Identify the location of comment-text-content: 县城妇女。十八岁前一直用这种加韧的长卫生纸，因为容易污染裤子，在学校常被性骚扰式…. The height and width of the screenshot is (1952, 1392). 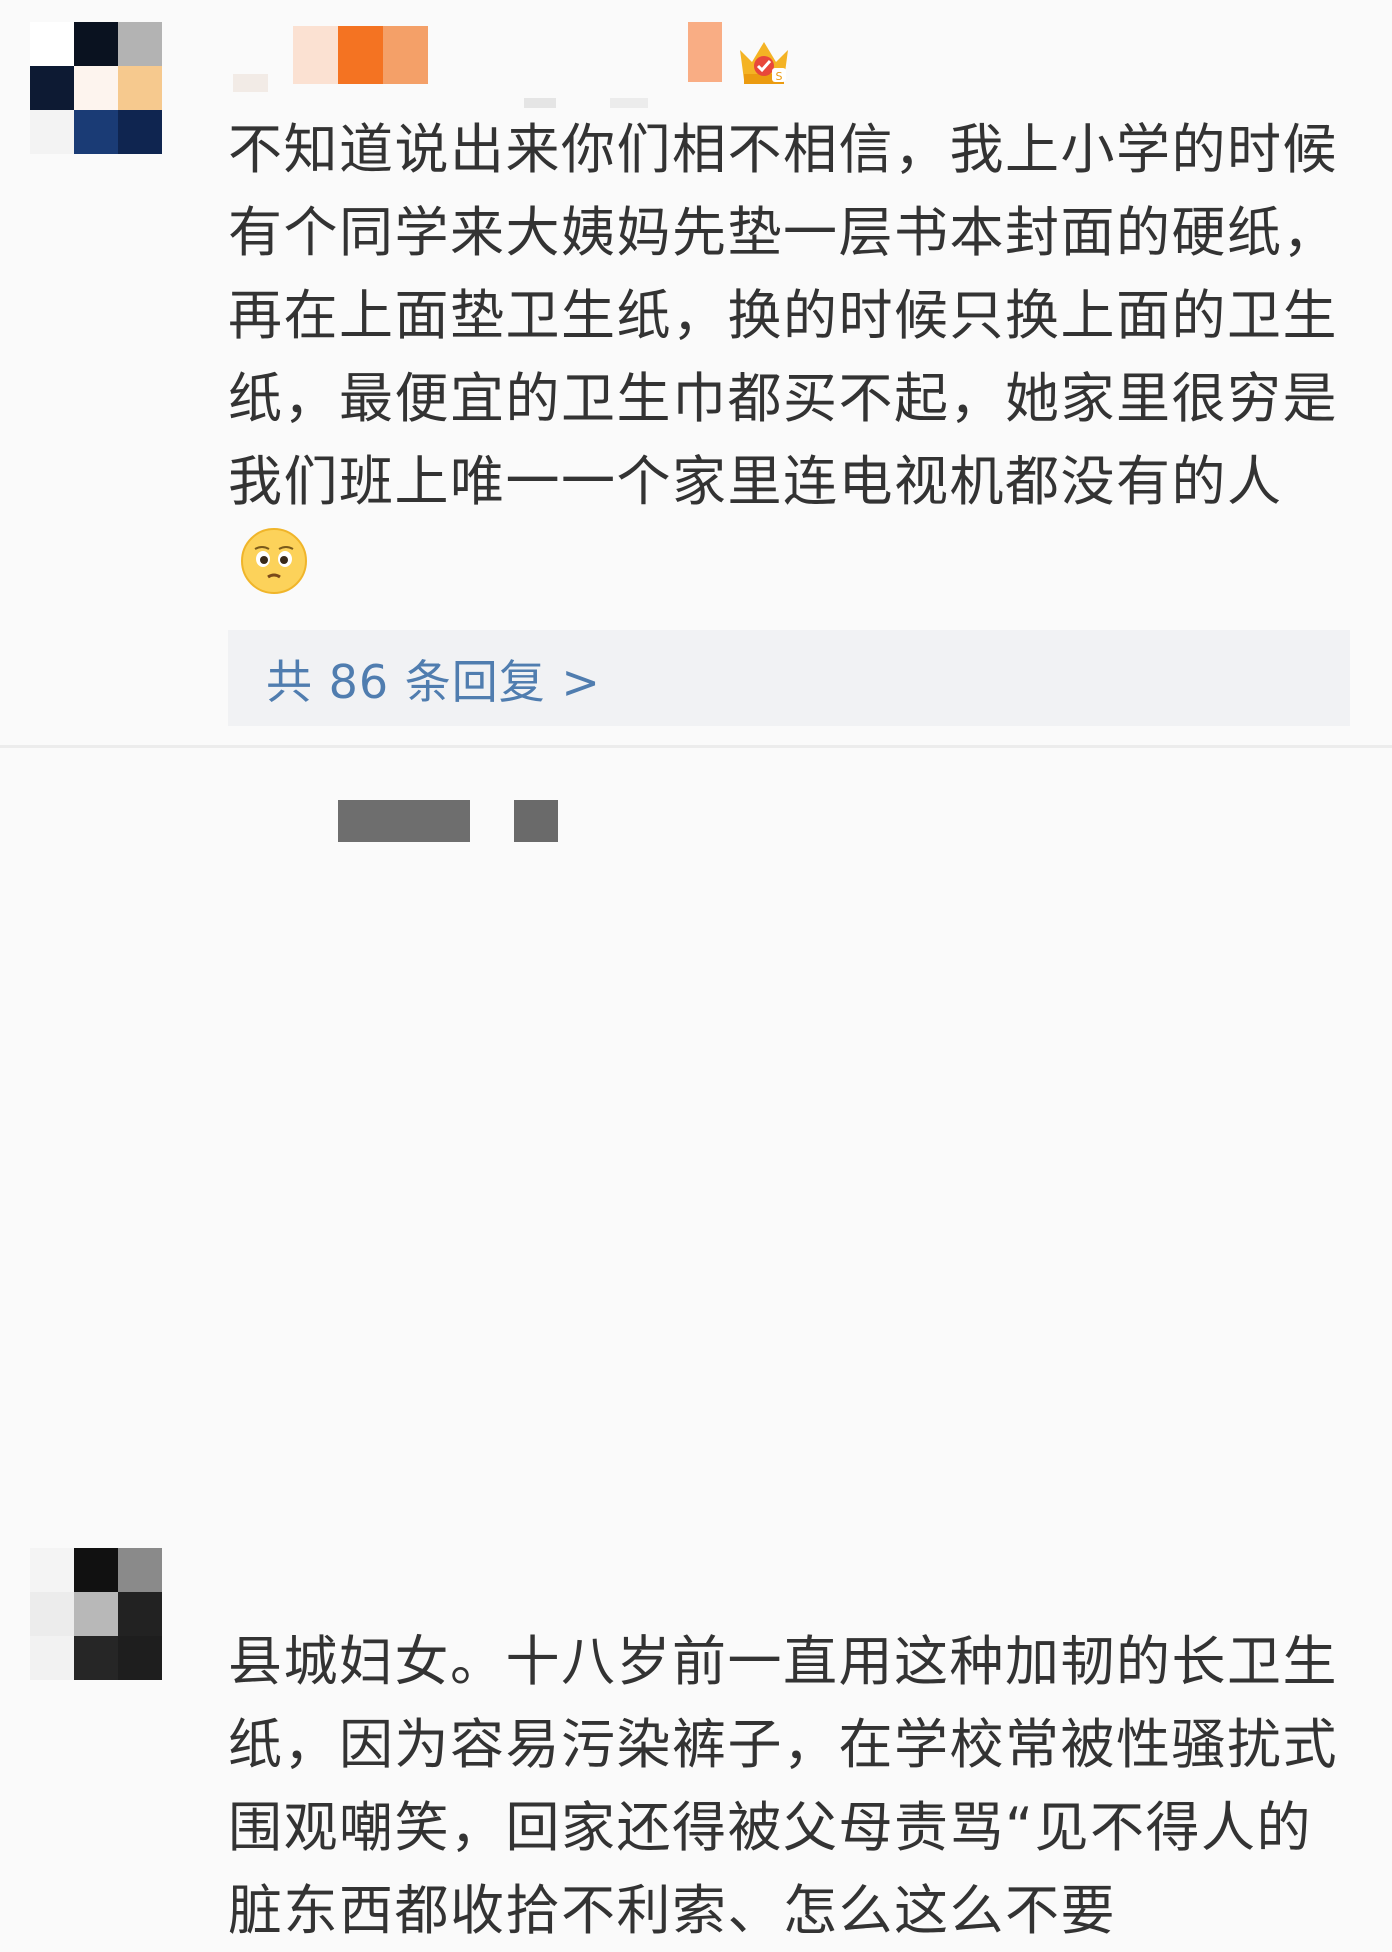
(783, 1786).